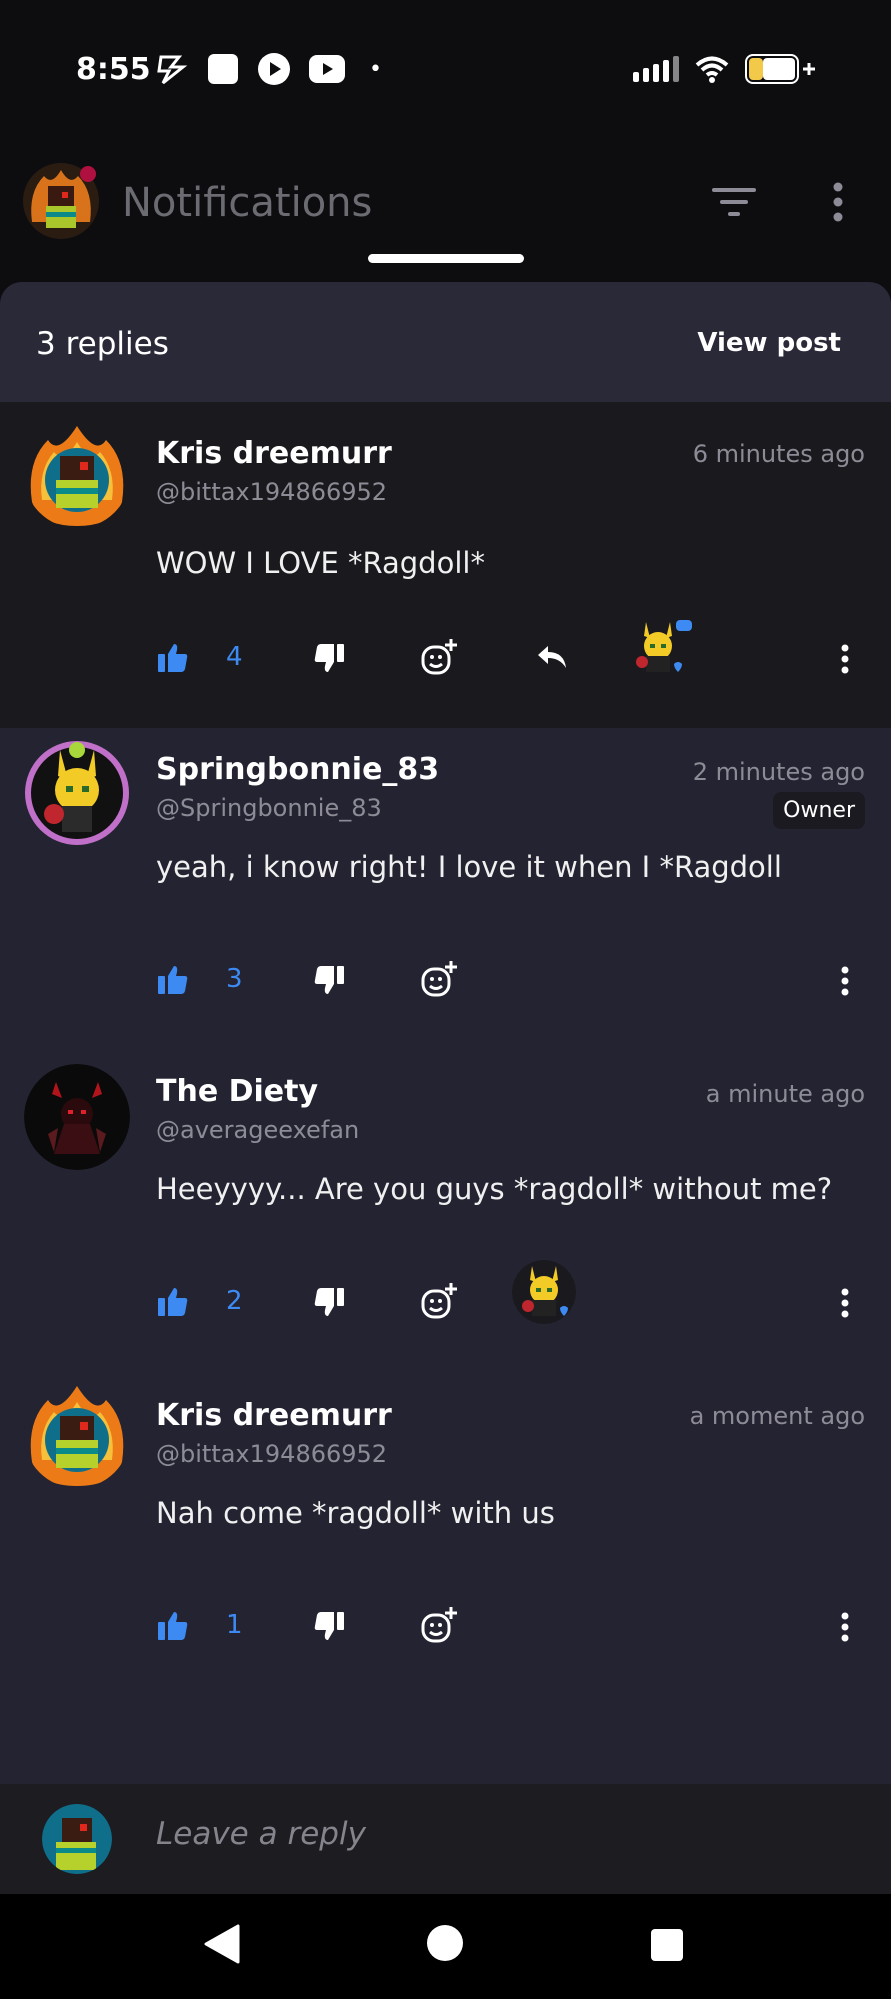  I want to click on like-count: 2, so click(234, 1301).